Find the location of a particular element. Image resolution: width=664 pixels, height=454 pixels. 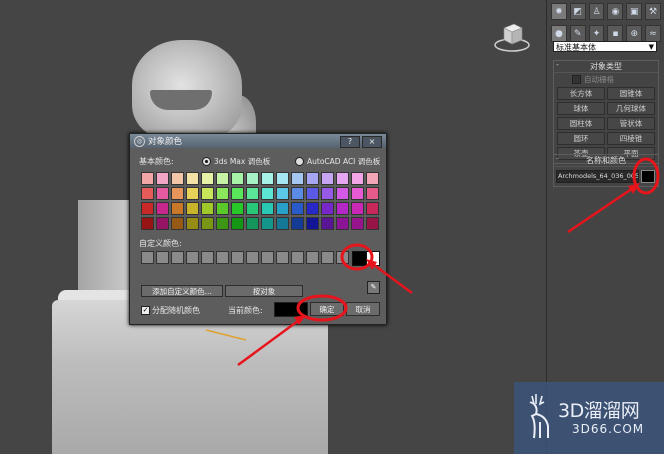

torus-button: 圆环 is located at coordinates (581, 138).